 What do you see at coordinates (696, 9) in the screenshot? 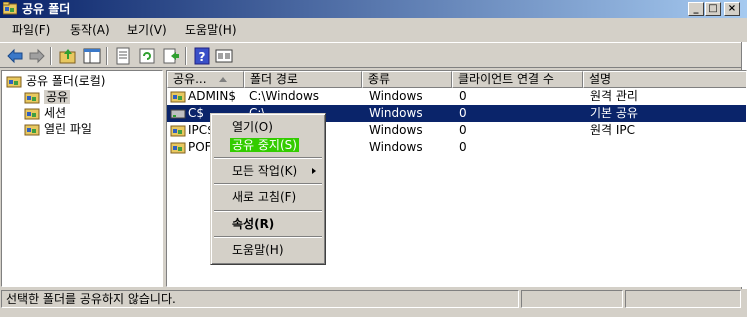
I see `minimize-button: _` at bounding box center [696, 9].